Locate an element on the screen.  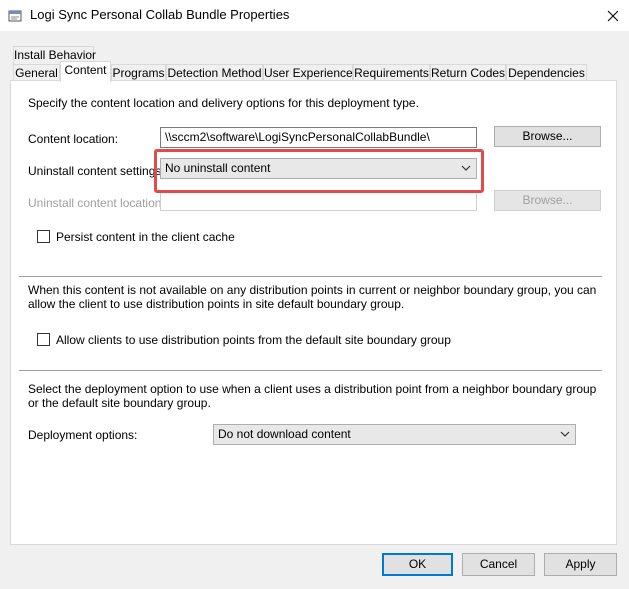
ok-button: OK is located at coordinates (417, 564).